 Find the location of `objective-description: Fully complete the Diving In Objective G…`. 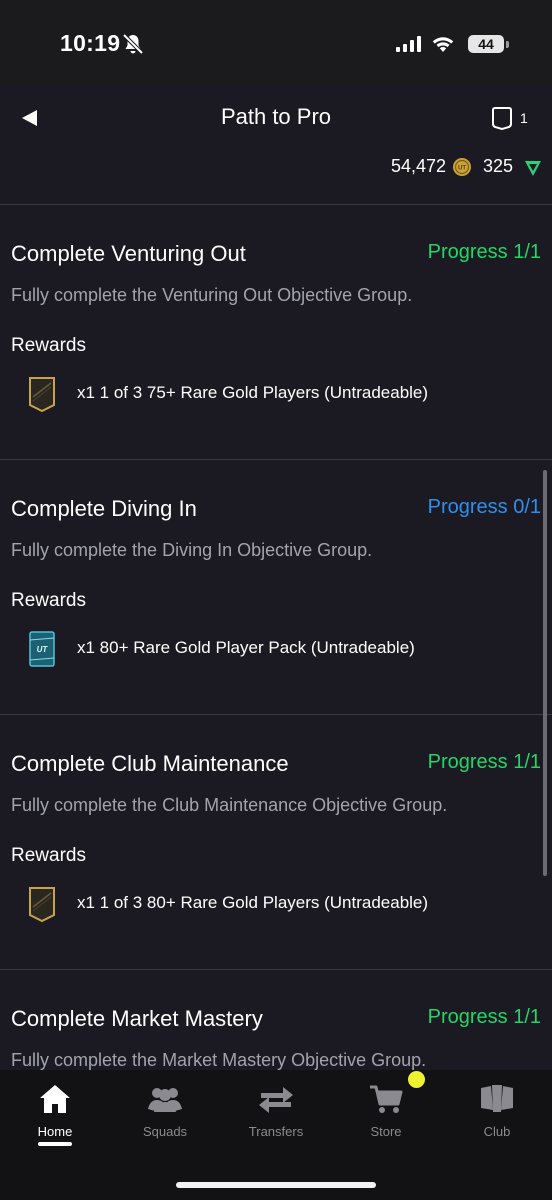

objective-description: Fully complete the Diving In Objective G… is located at coordinates (192, 550).